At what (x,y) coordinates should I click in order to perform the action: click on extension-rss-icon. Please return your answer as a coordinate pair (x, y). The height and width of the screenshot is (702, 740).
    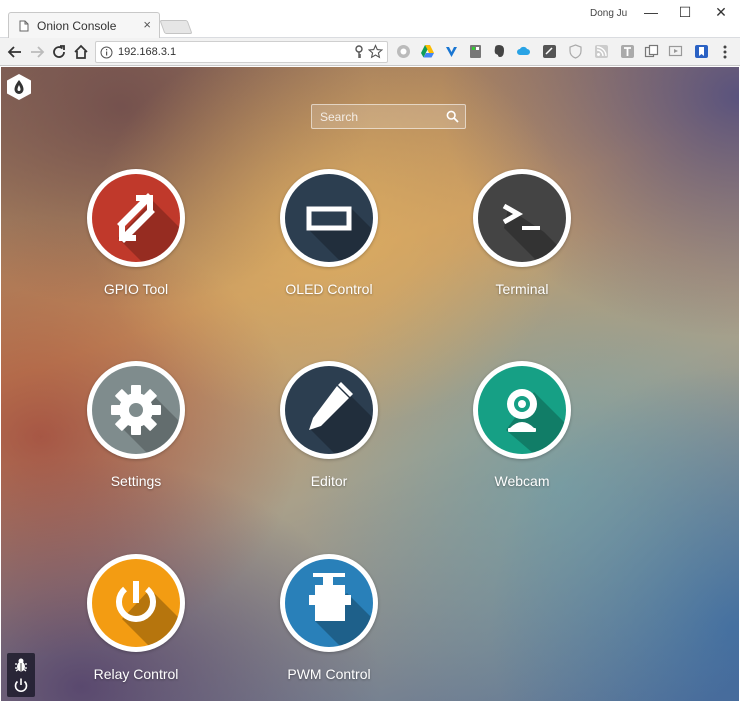
    Looking at the image, I should click on (601, 51).